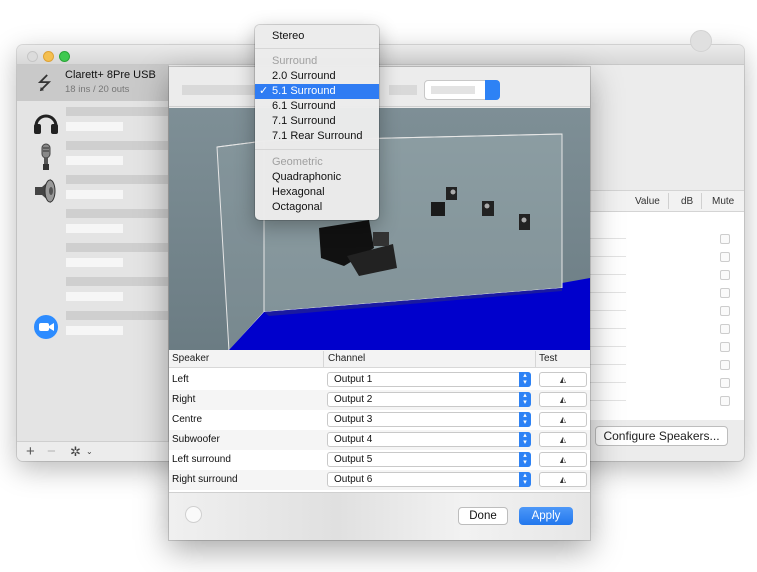  What do you see at coordinates (297, 162) in the screenshot?
I see `menu-header-geometric: Geometric` at bounding box center [297, 162].